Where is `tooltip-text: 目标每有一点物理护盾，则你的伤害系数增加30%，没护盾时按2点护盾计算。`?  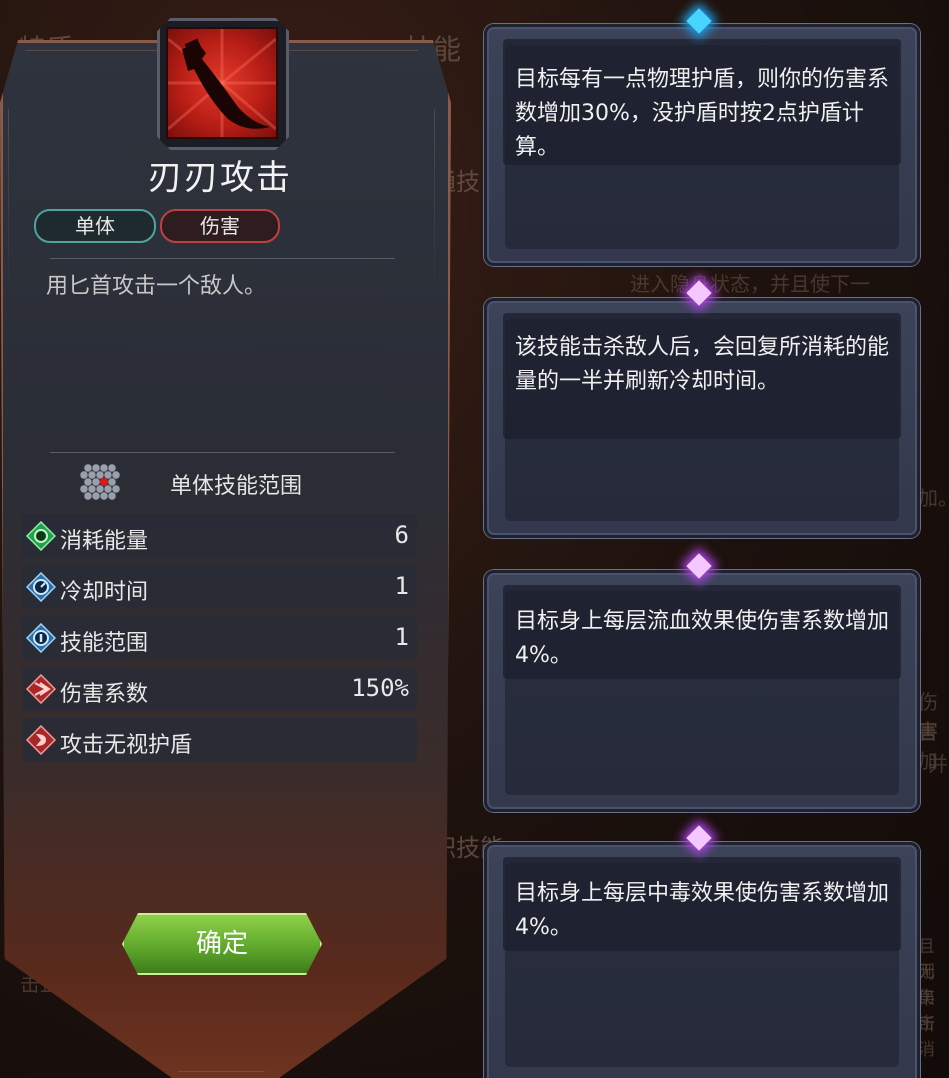
tooltip-text: 目标每有一点物理护盾，则你的伤害系数增加30%，没护盾时按2点护盾计算。 is located at coordinates (702, 113).